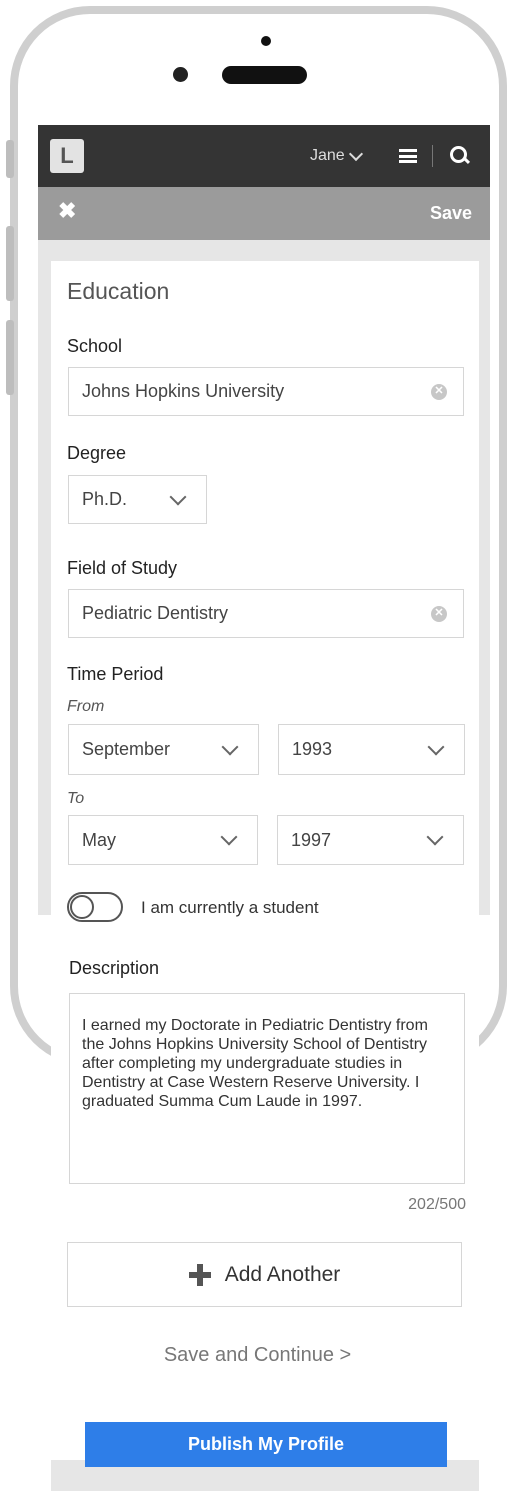  Describe the element at coordinates (137, 499) in the screenshot. I see `degree-select: Ph.D.` at that location.